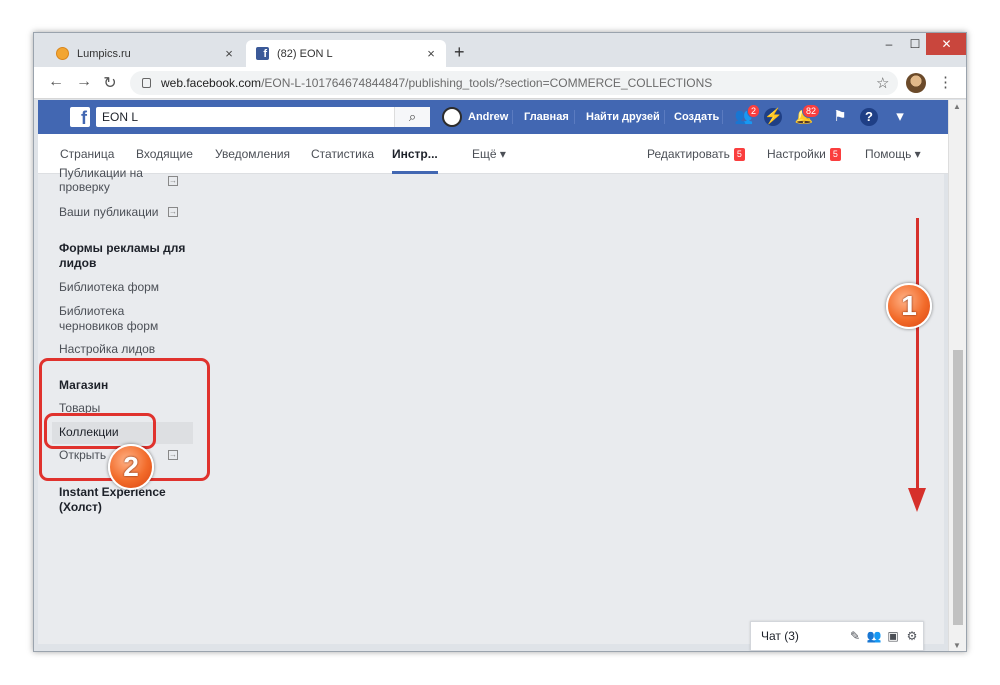  I want to click on friend-requests-icon: 👥 2, so click(747, 115).